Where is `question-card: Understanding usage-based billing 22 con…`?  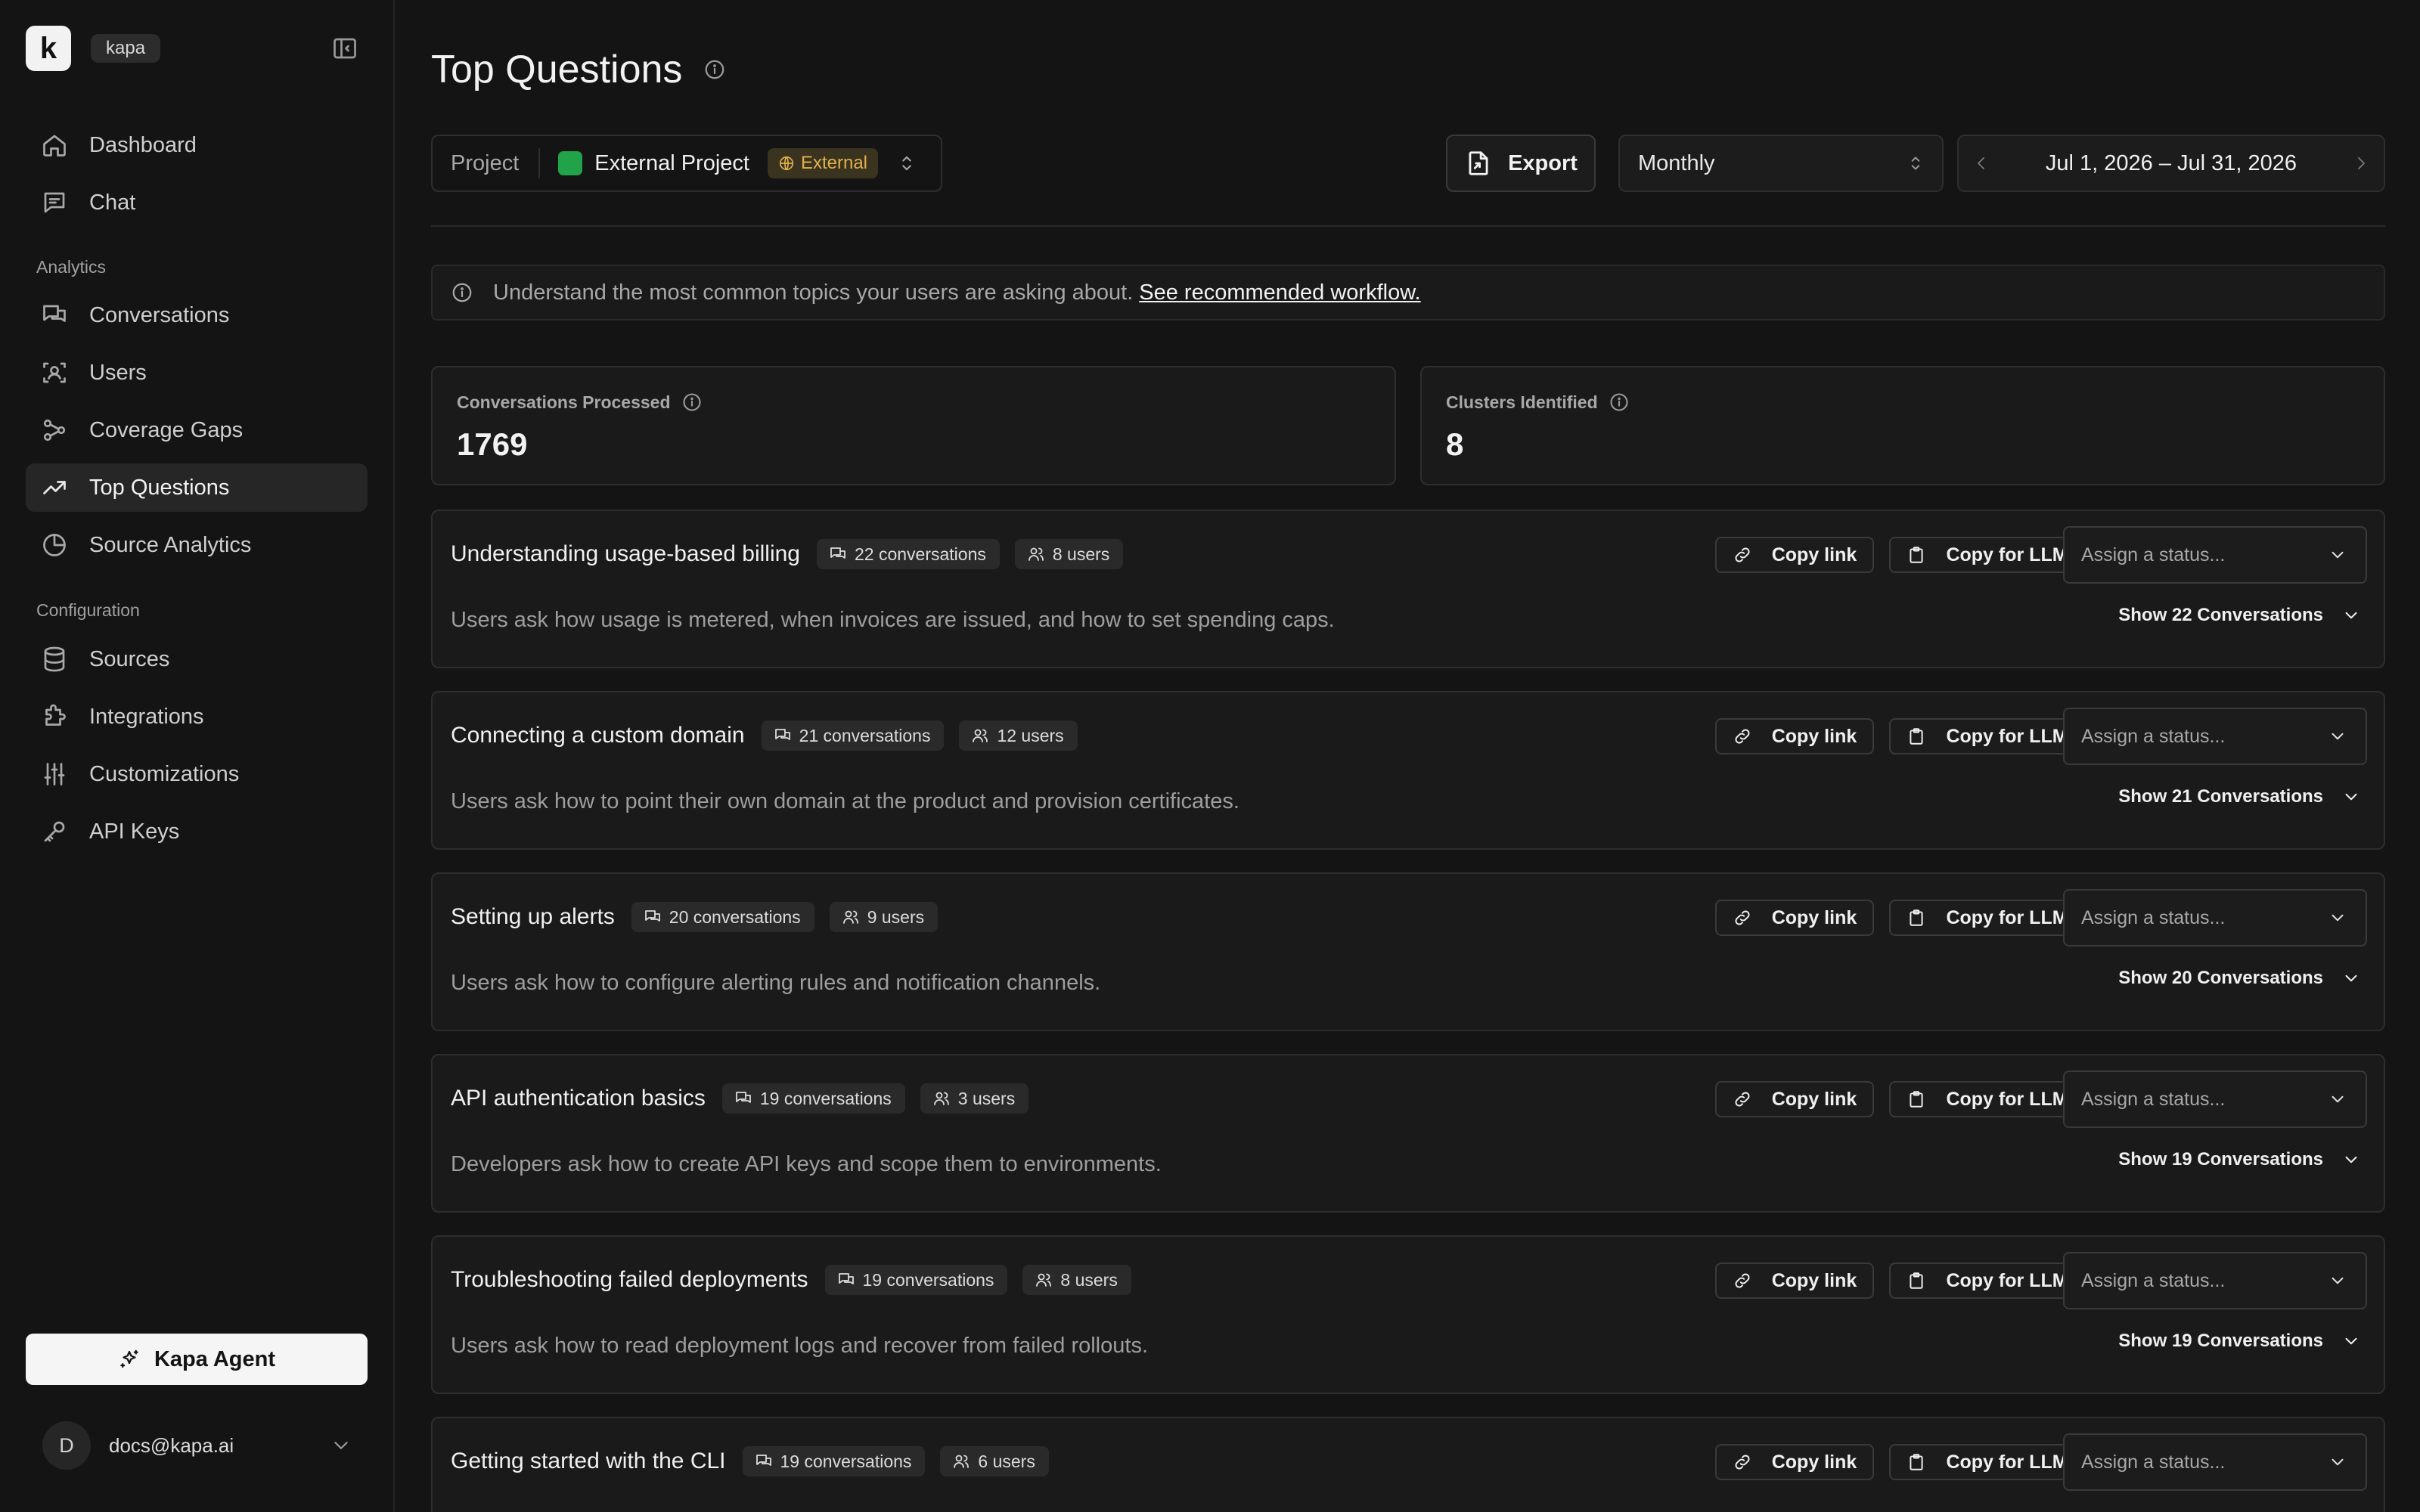
question-card: Understanding usage-based billing 22 con… is located at coordinates (1408, 589).